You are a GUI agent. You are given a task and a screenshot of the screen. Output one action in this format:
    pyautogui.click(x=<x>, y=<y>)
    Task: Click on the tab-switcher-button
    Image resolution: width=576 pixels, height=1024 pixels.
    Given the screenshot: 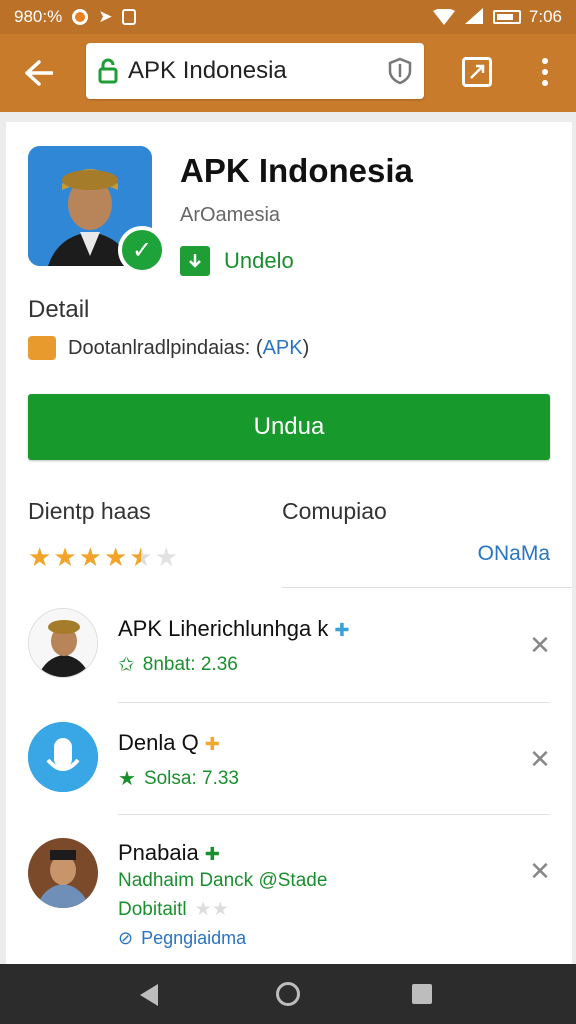 What is the action you would take?
    pyautogui.click(x=477, y=72)
    